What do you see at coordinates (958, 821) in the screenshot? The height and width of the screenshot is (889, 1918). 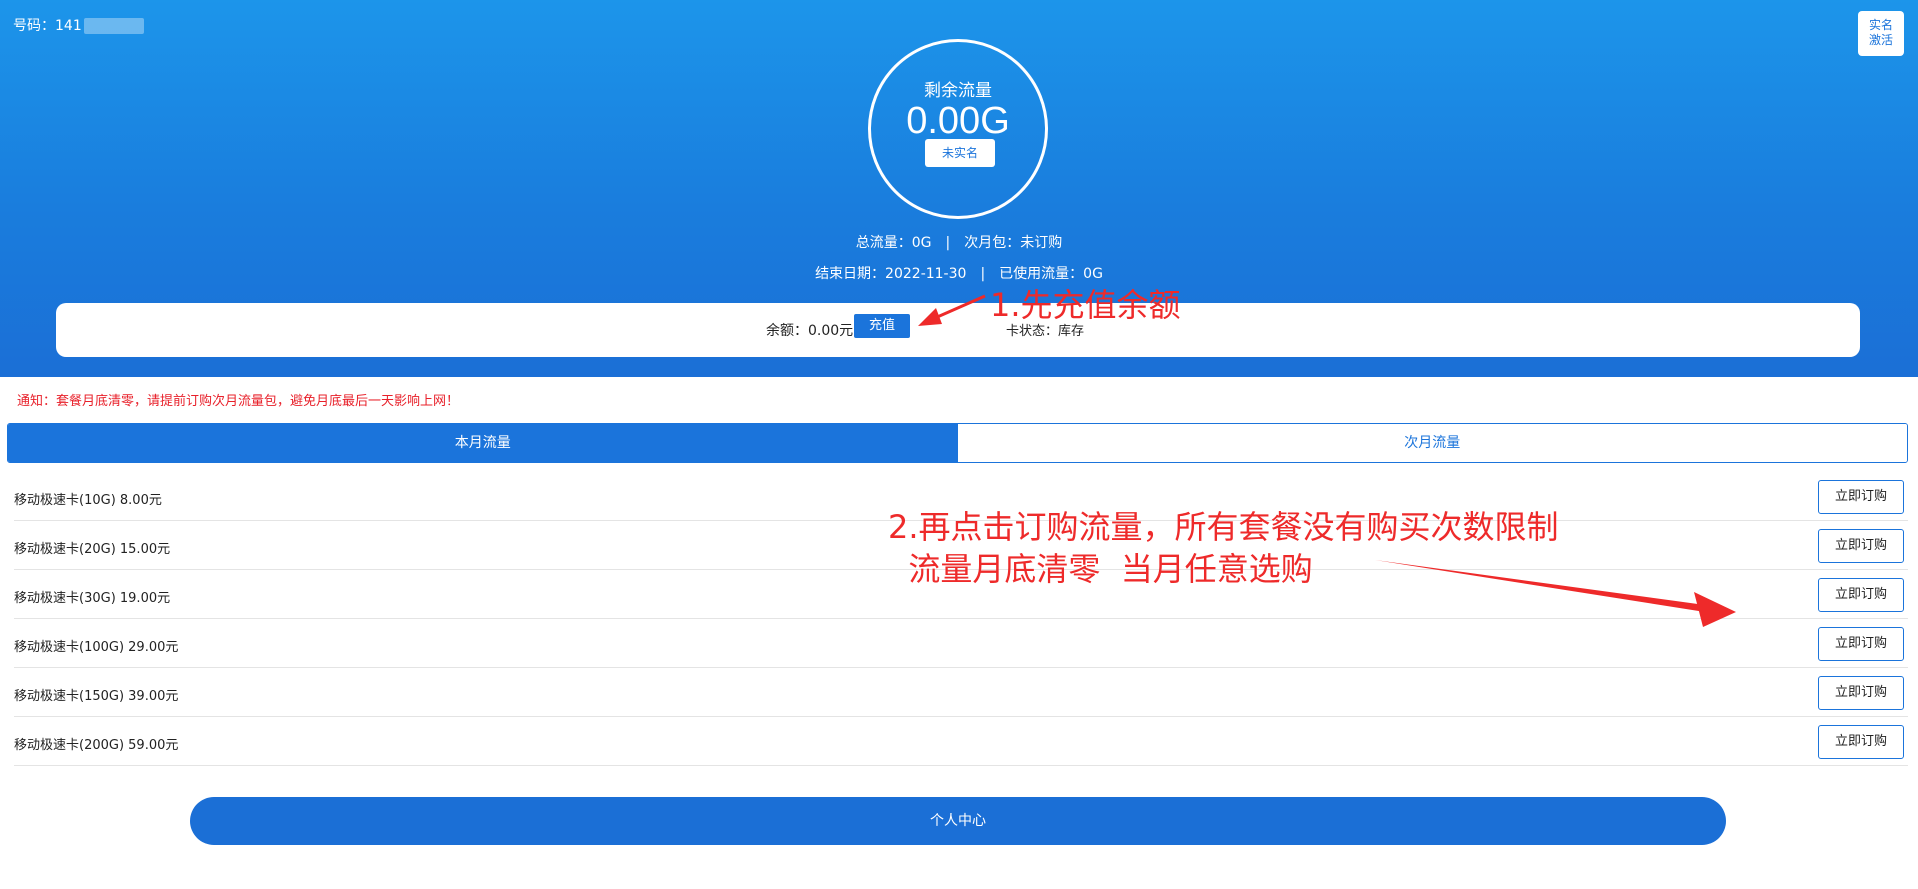 I see `personal-center-button: 个人中心` at bounding box center [958, 821].